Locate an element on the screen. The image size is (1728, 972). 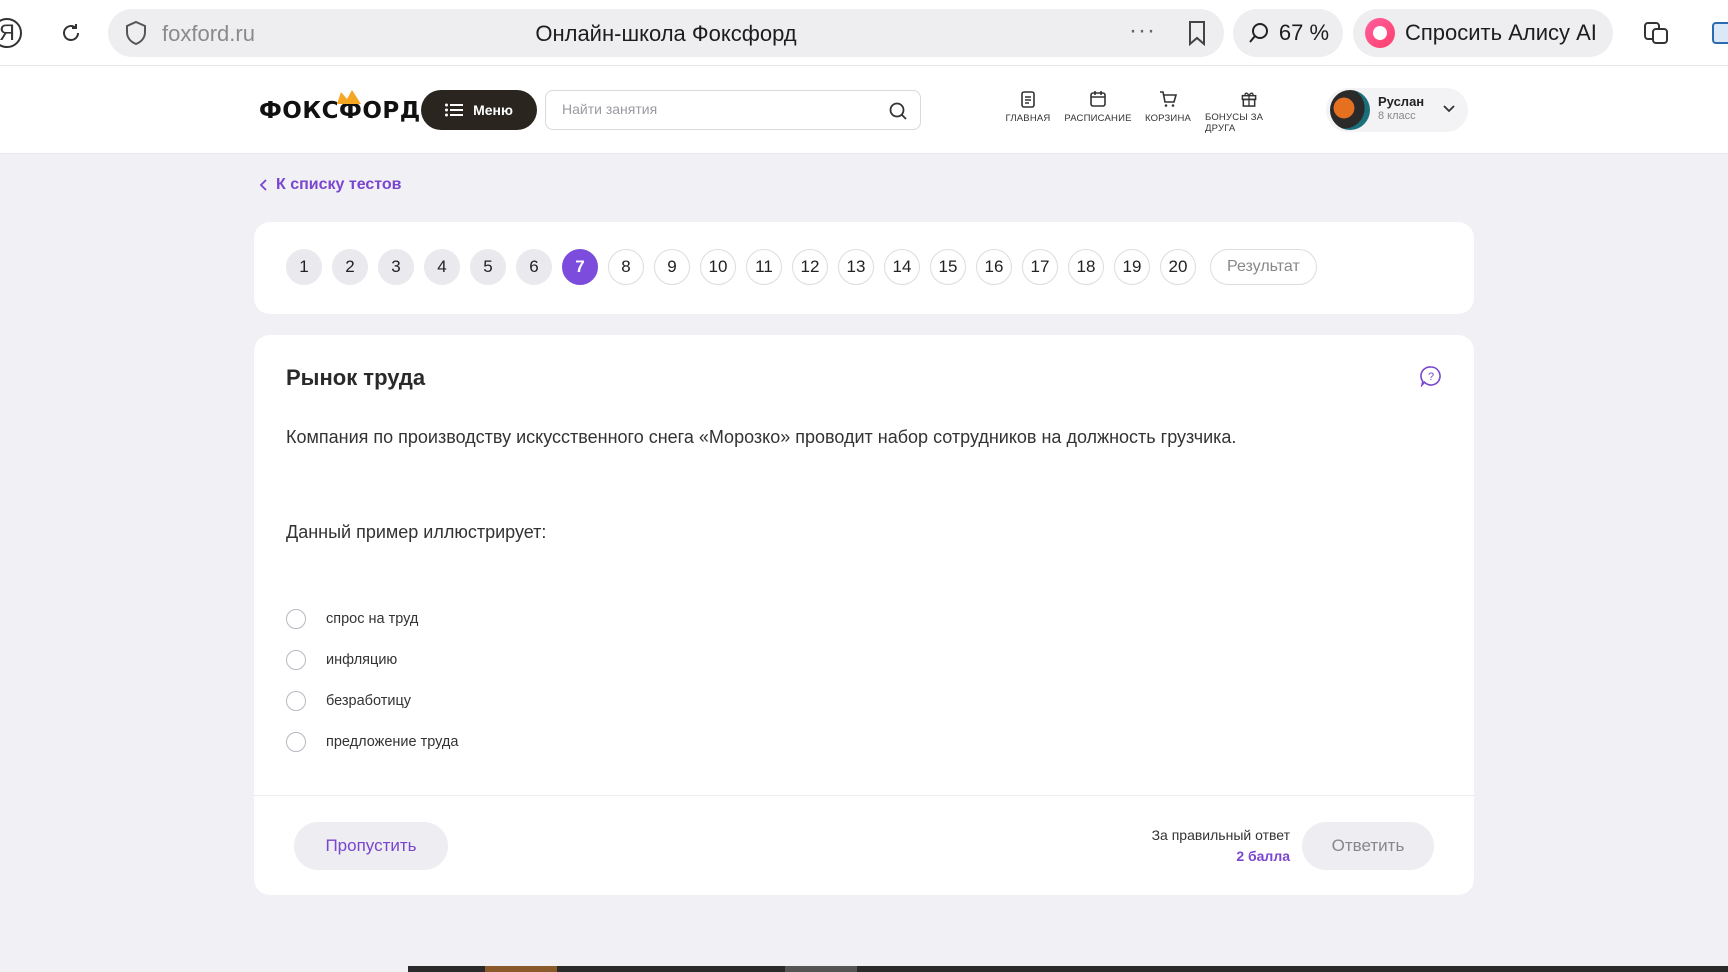
nav-bonuses: БОНУСЫ ЗА ДРУГА is located at coordinates (1249, 112).